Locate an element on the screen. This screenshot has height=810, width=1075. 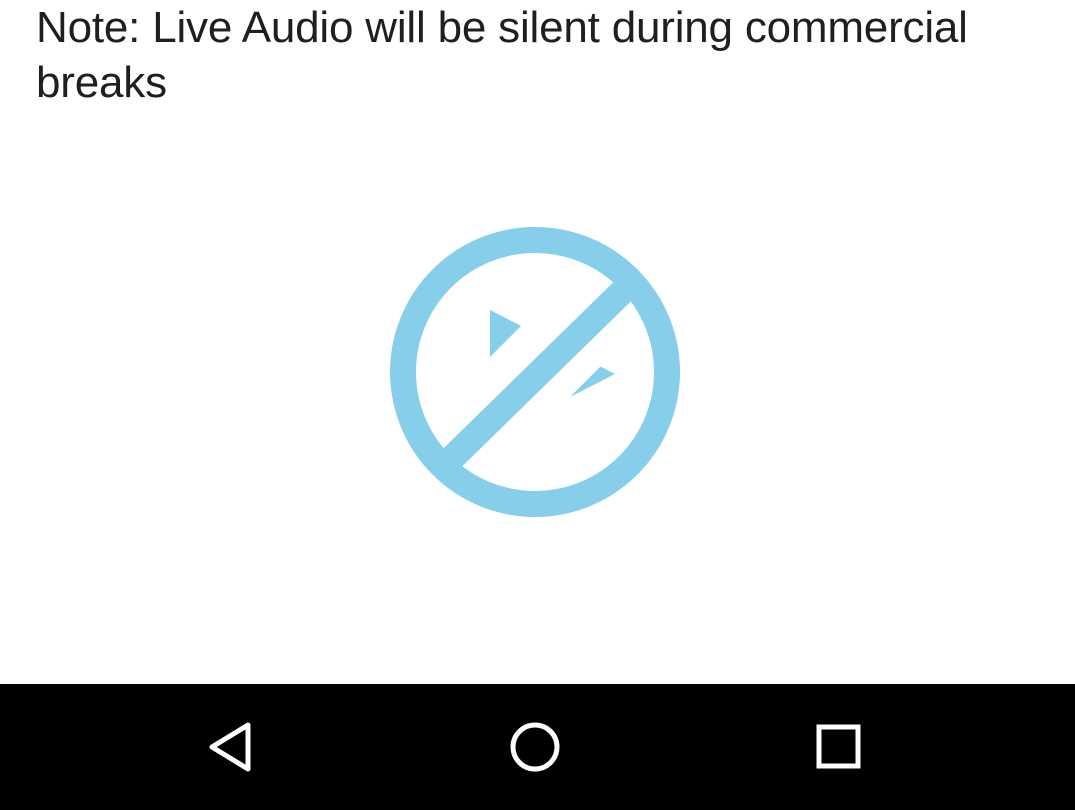
back-button is located at coordinates (233, 747).